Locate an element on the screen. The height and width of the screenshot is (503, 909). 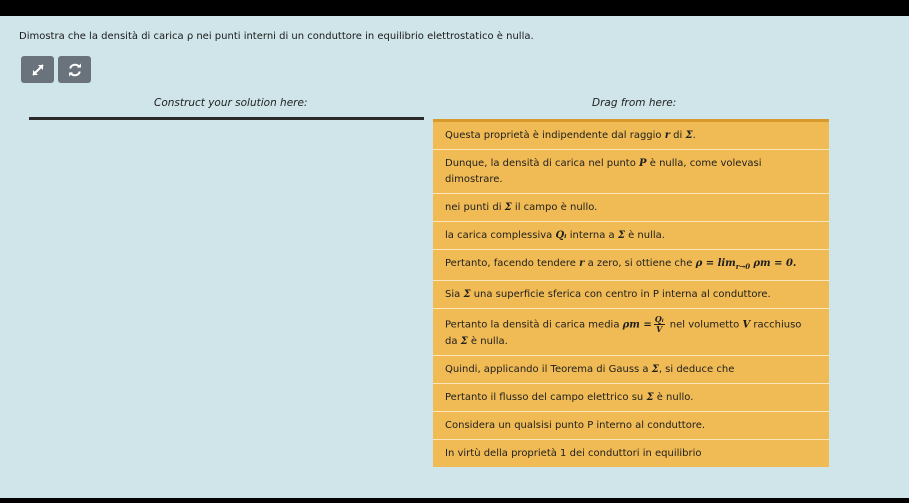
refresh-icon is located at coordinates (75, 70).